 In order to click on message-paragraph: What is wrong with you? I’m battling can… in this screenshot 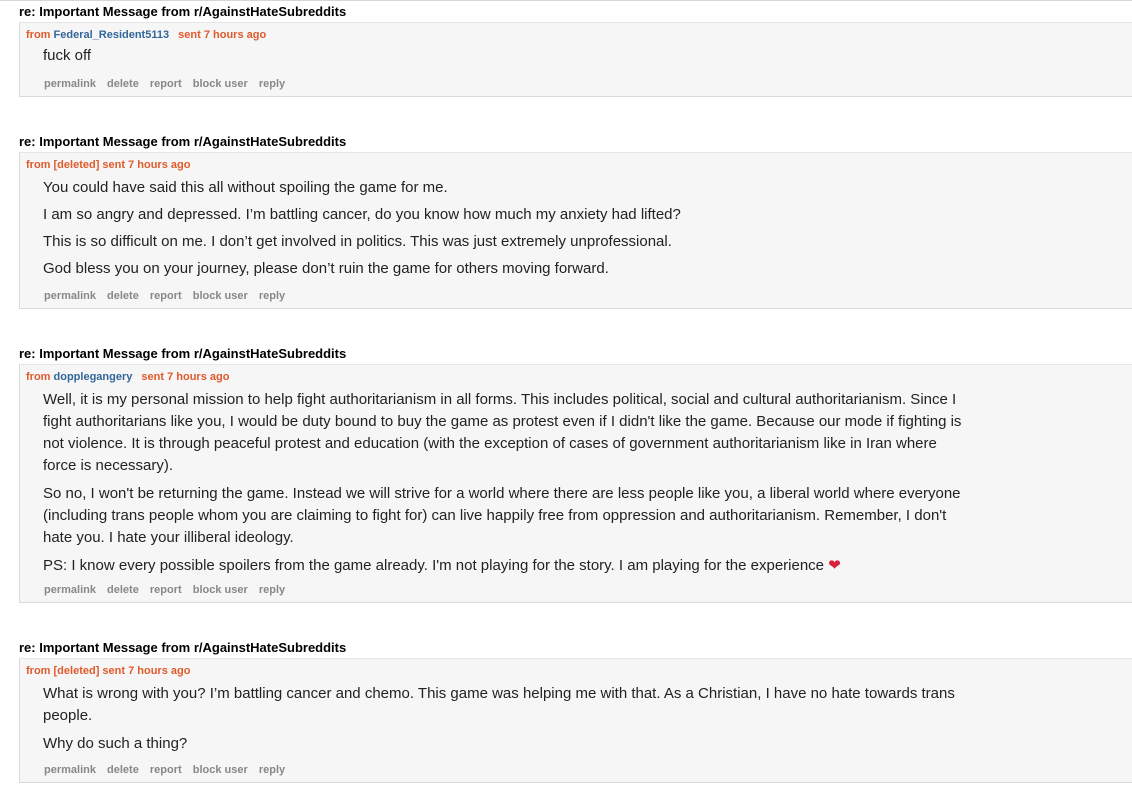, I will do `click(499, 704)`.